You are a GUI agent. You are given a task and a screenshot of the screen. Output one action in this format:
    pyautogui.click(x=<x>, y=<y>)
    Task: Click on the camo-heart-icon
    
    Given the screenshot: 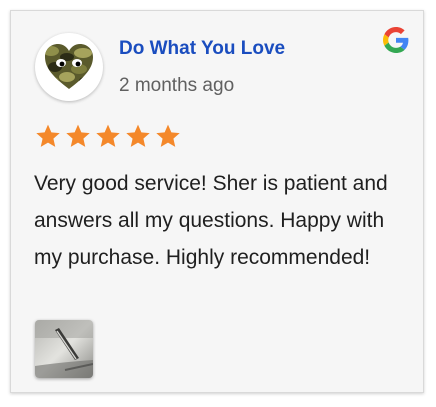 What is the action you would take?
    pyautogui.click(x=69, y=66)
    